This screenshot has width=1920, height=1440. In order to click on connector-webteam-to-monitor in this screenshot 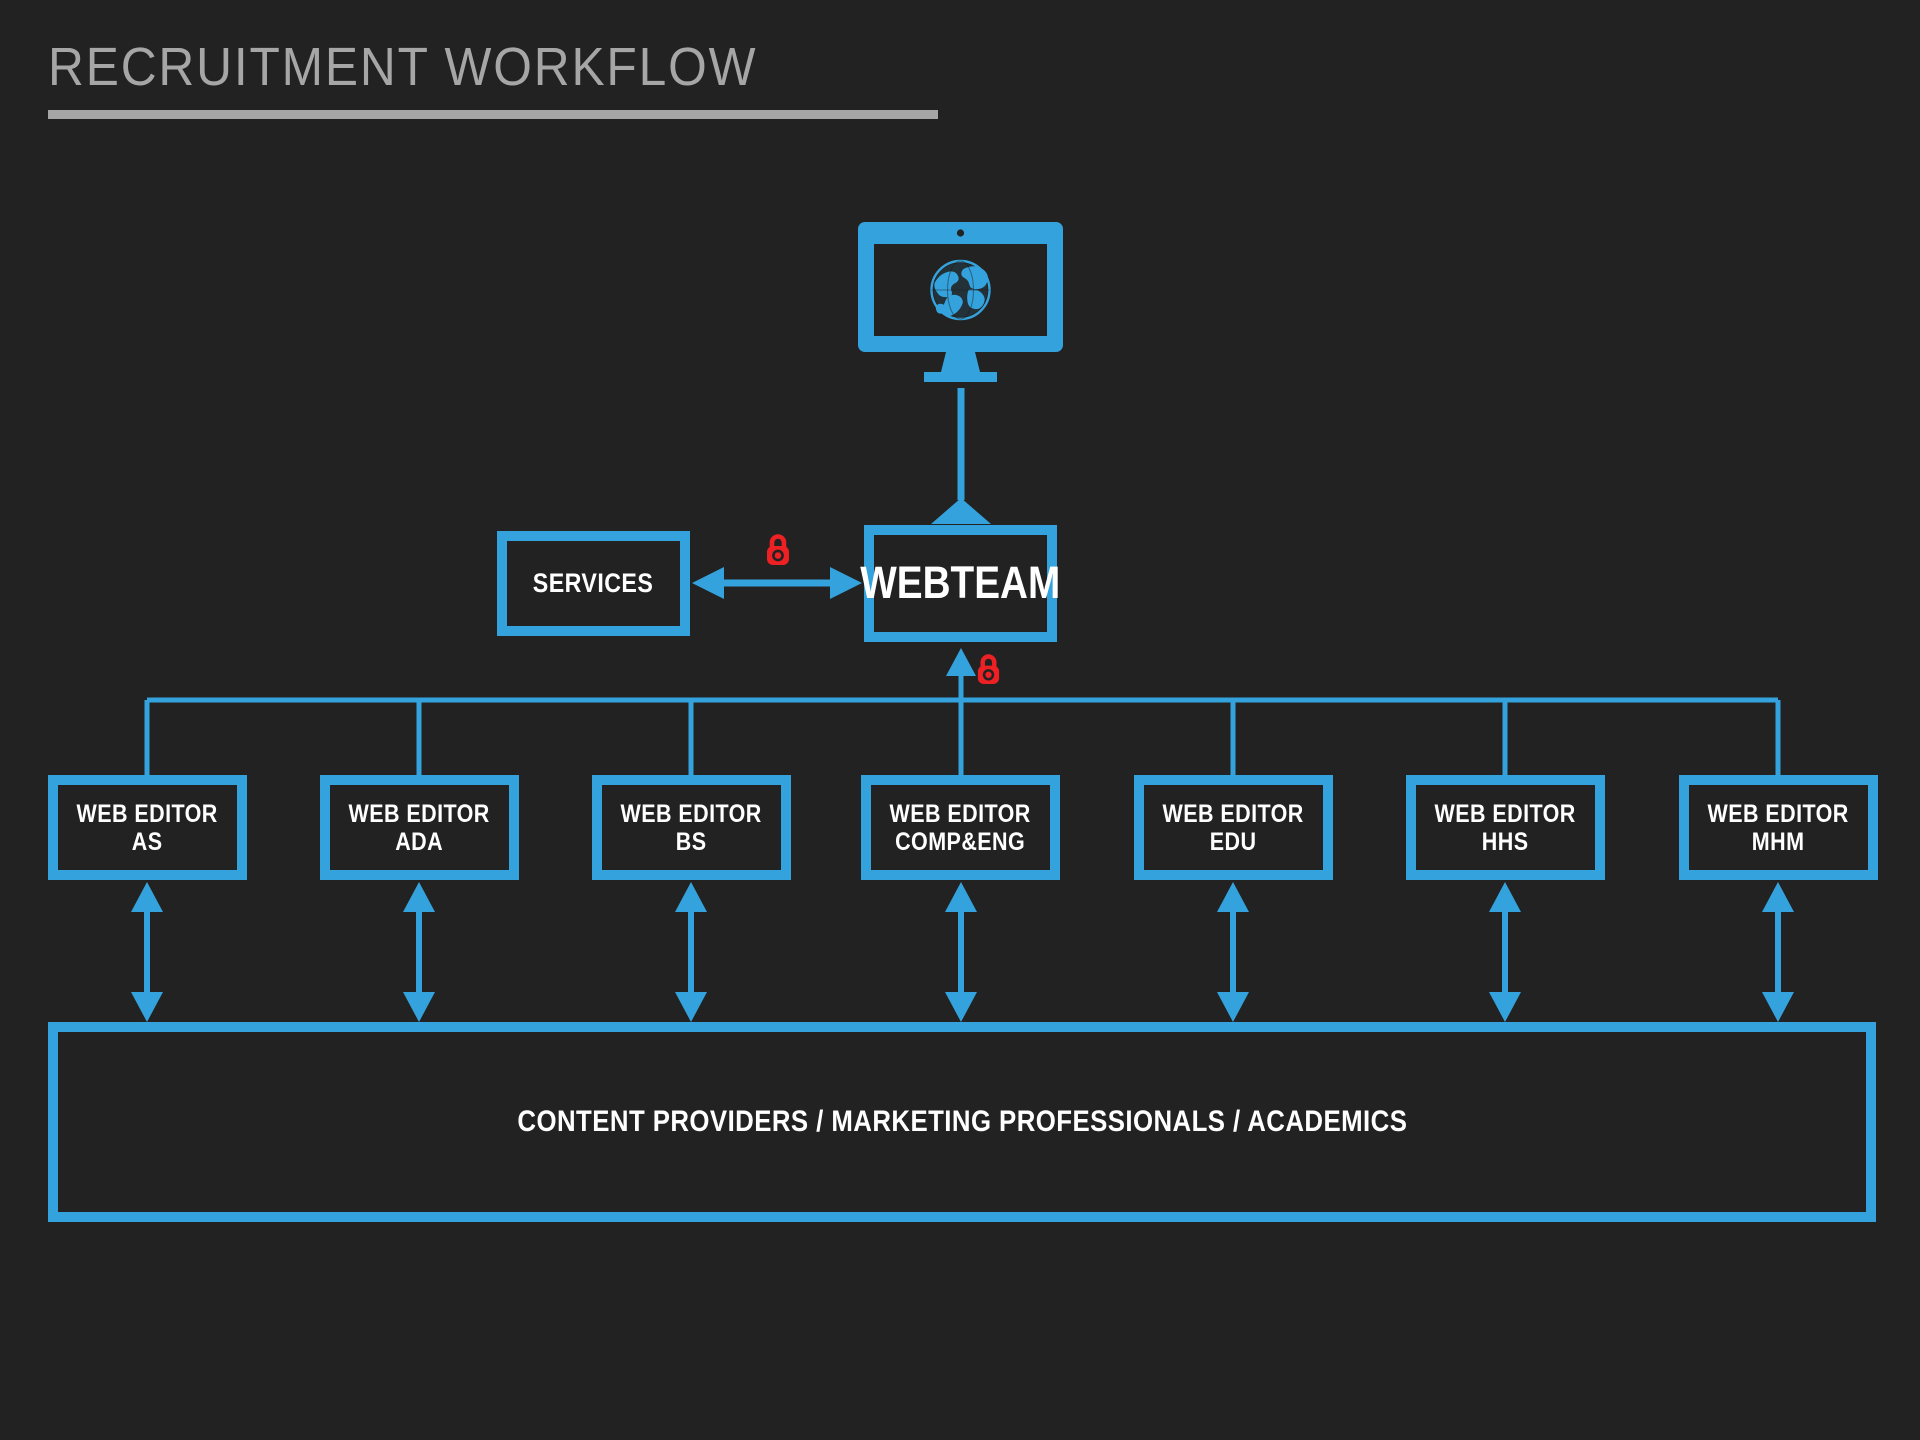, I will do `click(961, 456)`.